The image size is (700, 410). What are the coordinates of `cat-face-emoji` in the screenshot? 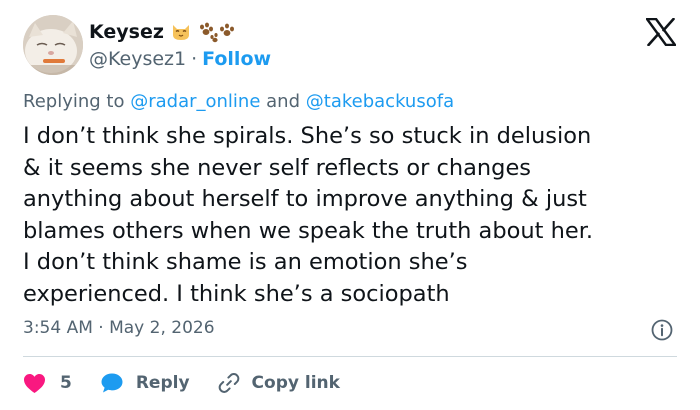 It's located at (180, 32).